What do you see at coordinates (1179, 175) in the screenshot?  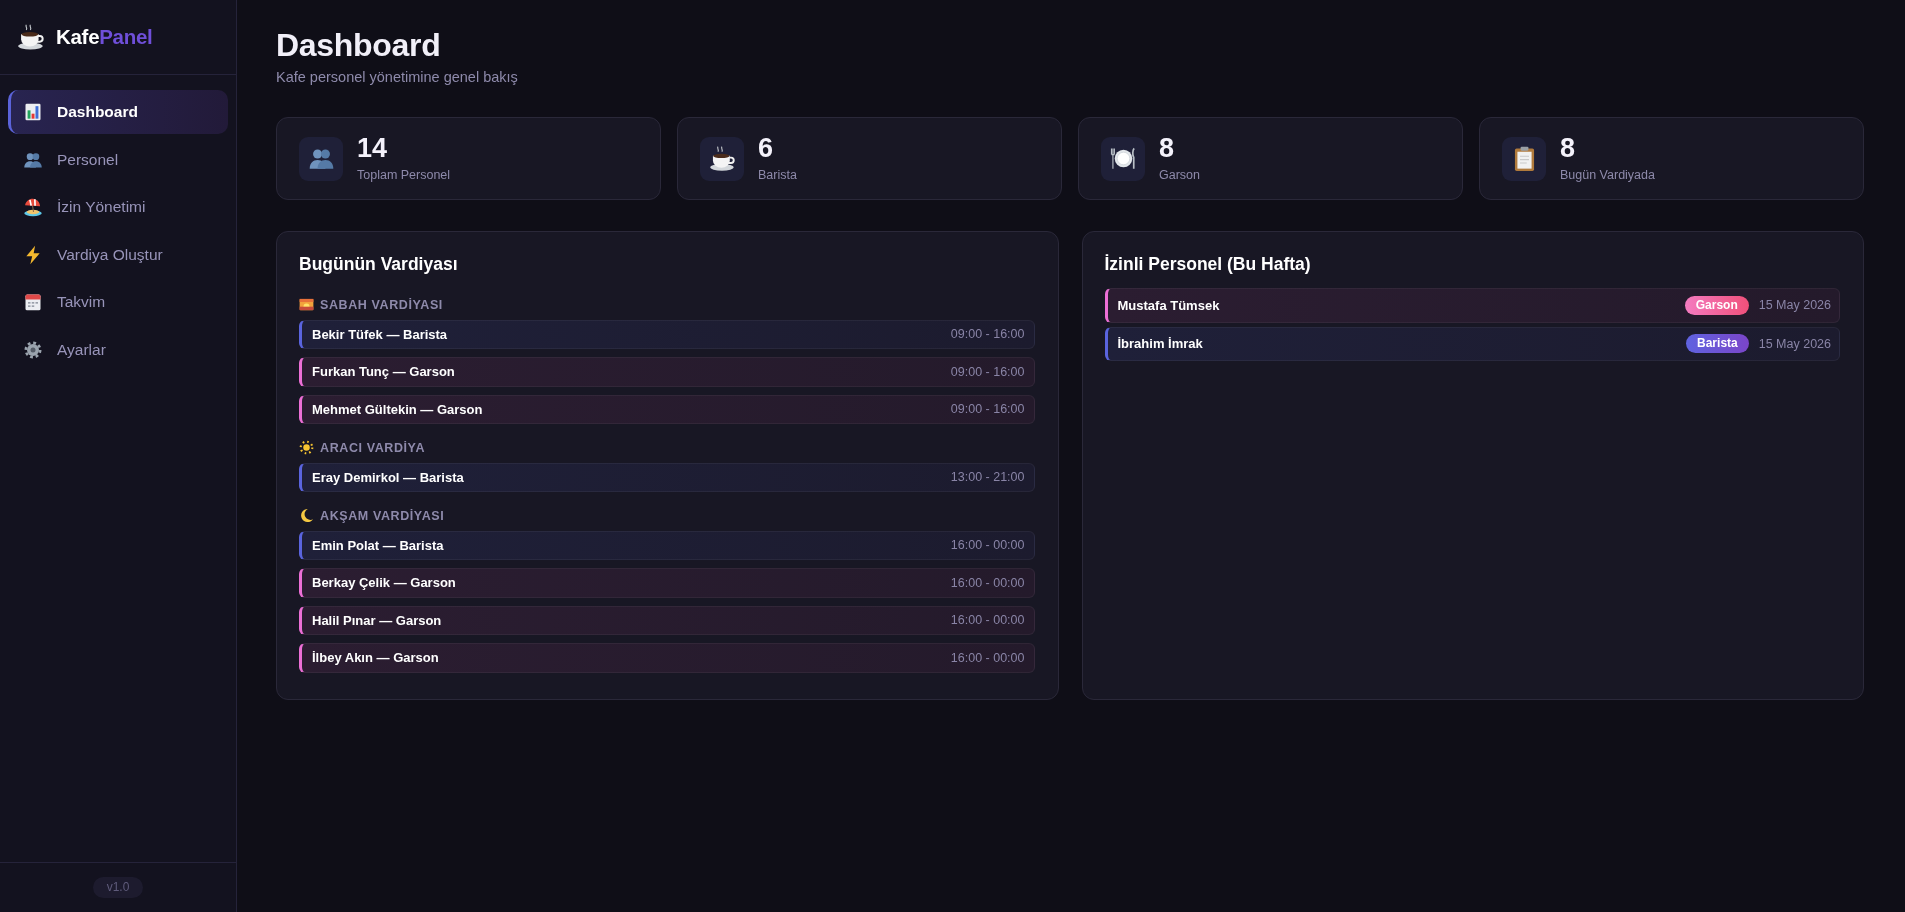 I see `stat-label: Garson` at bounding box center [1179, 175].